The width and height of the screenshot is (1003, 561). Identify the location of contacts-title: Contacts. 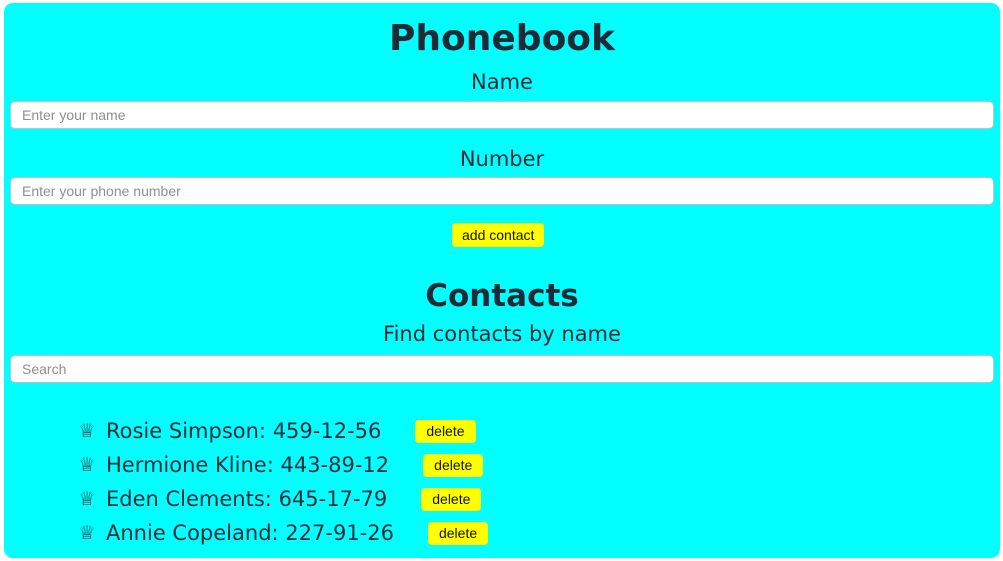
(502, 296).